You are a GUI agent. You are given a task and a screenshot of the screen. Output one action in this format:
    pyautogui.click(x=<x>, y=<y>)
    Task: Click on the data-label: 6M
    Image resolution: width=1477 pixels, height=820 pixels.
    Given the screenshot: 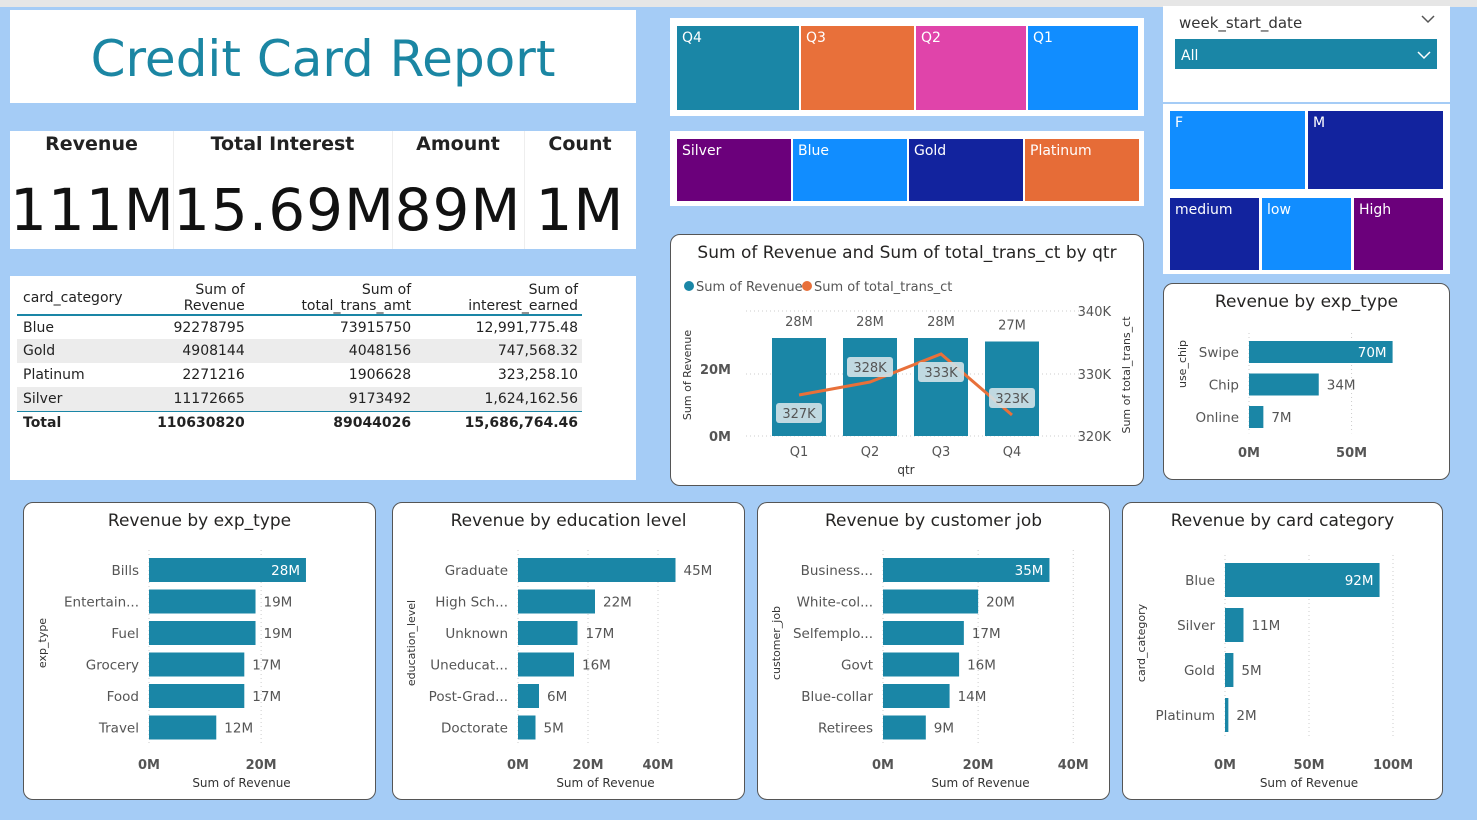 What is the action you would take?
    pyautogui.click(x=557, y=697)
    